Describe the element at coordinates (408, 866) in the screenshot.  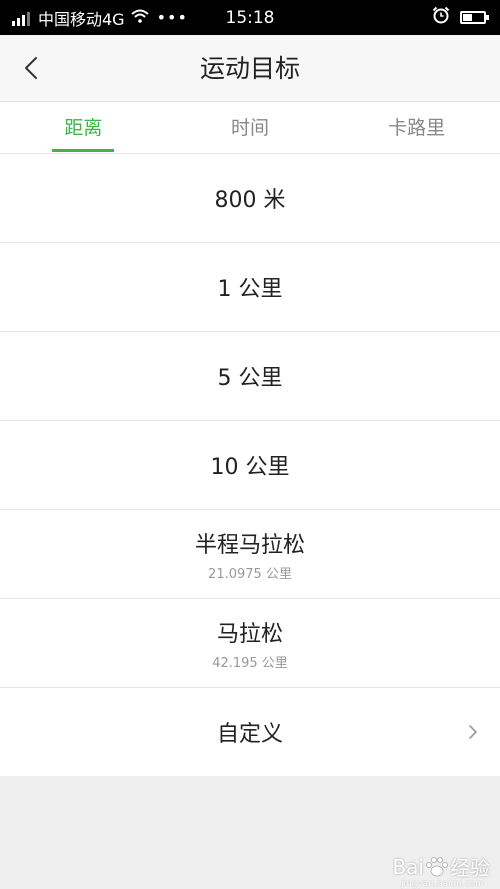
I see `watermark-brand: Bai` at that location.